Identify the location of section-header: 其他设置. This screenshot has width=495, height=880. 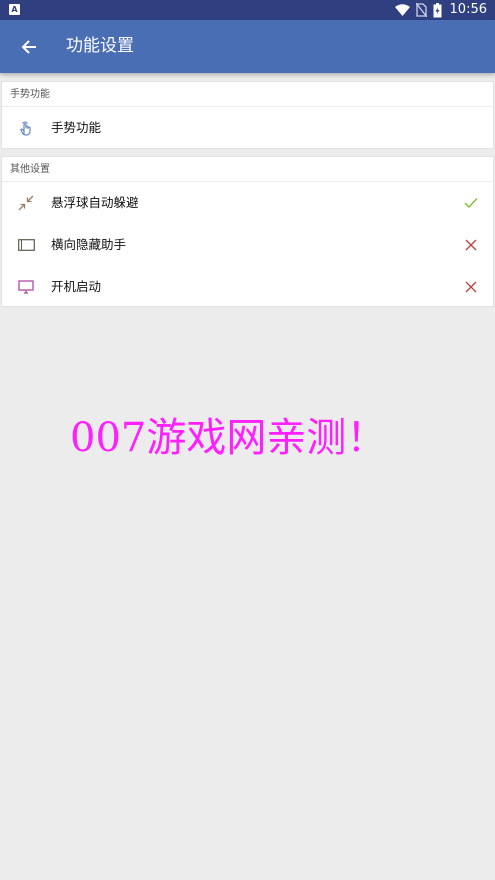
(247, 169).